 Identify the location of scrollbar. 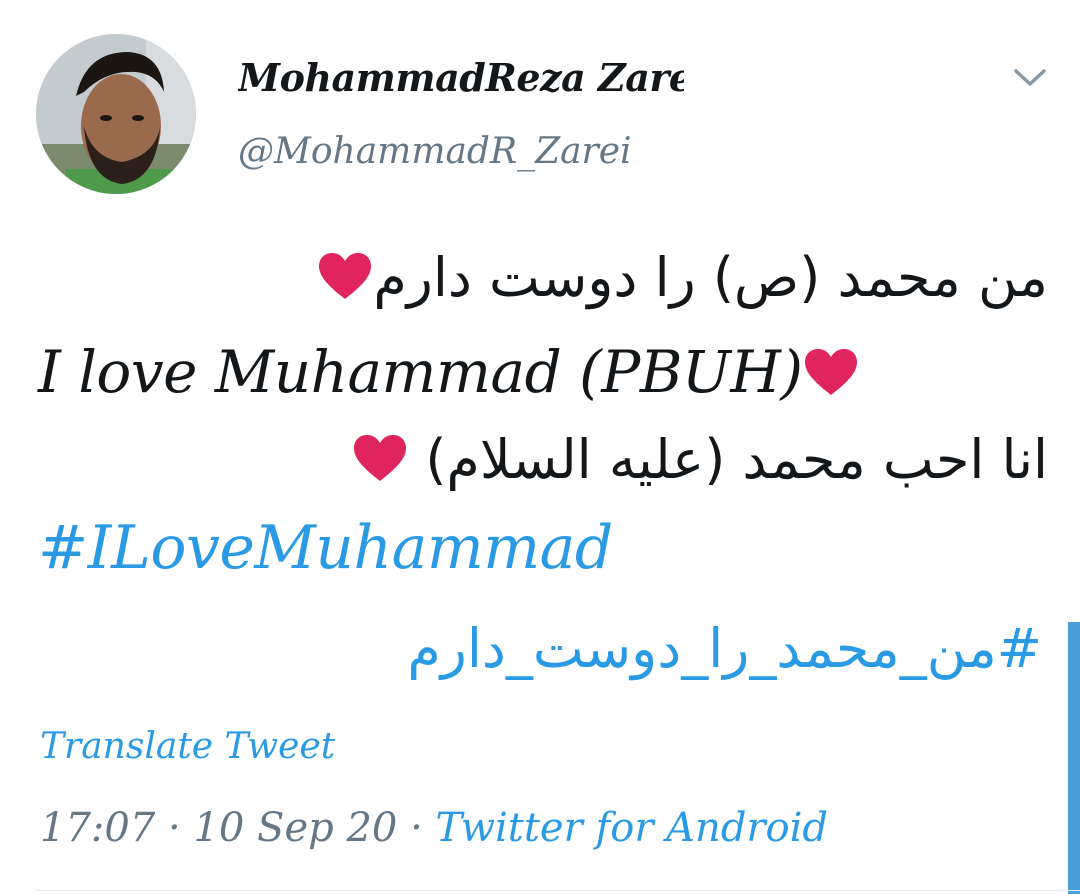
(1074, 758).